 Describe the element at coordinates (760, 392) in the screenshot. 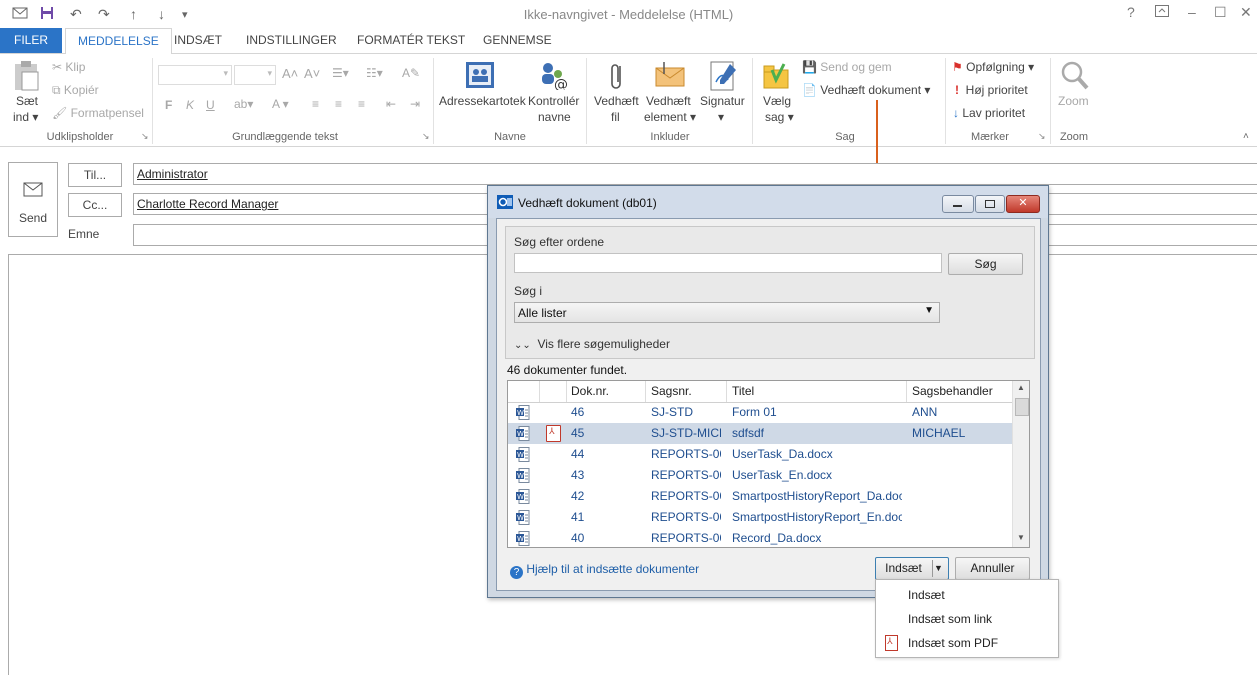

I see `grid-header: Dok.nr. Sagsnr. Titel Sagsbehandler` at that location.